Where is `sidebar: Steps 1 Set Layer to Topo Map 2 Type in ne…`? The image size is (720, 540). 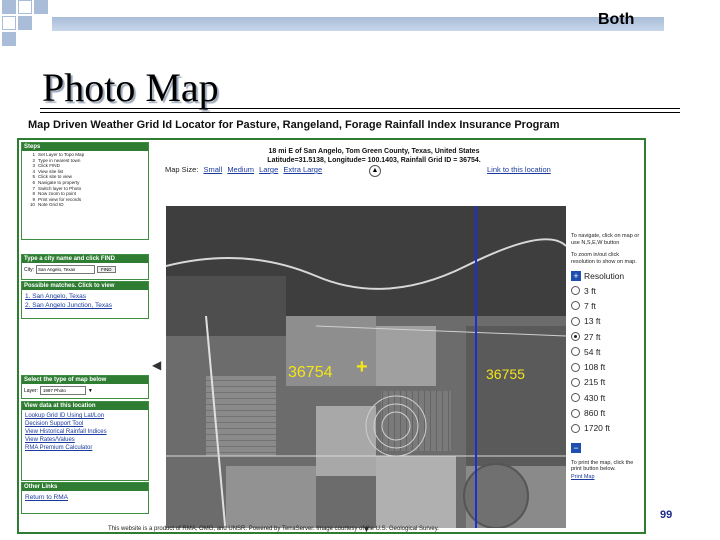 sidebar: Steps 1 Set Layer to Topo Map 2 Type in ne… is located at coordinates (85, 336).